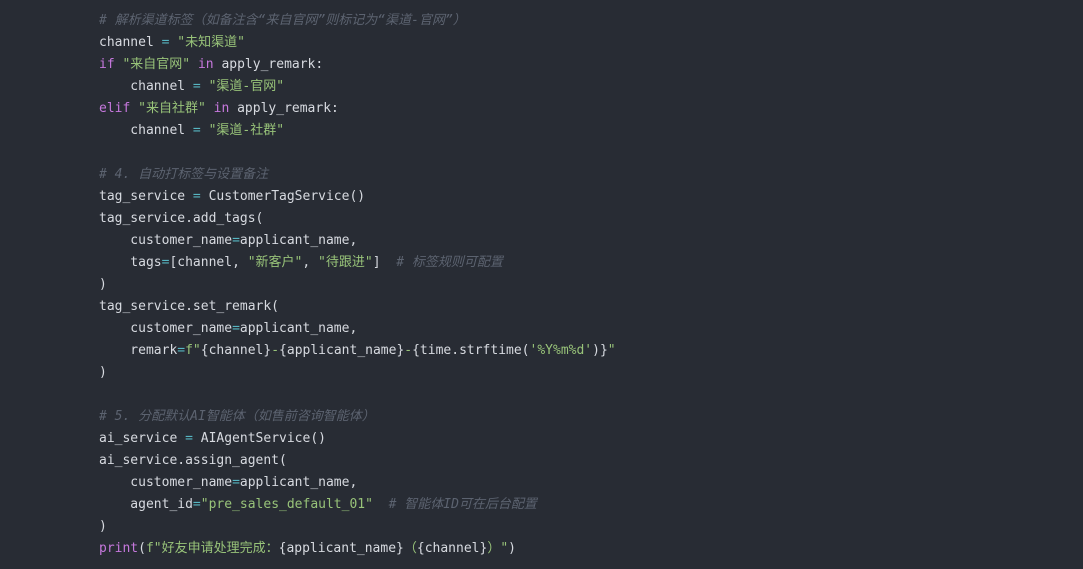  I want to click on code-line: # 解析渠道标签（如备注含“来自官网”则标记为“渠道-官网”）, so click(357, 21).